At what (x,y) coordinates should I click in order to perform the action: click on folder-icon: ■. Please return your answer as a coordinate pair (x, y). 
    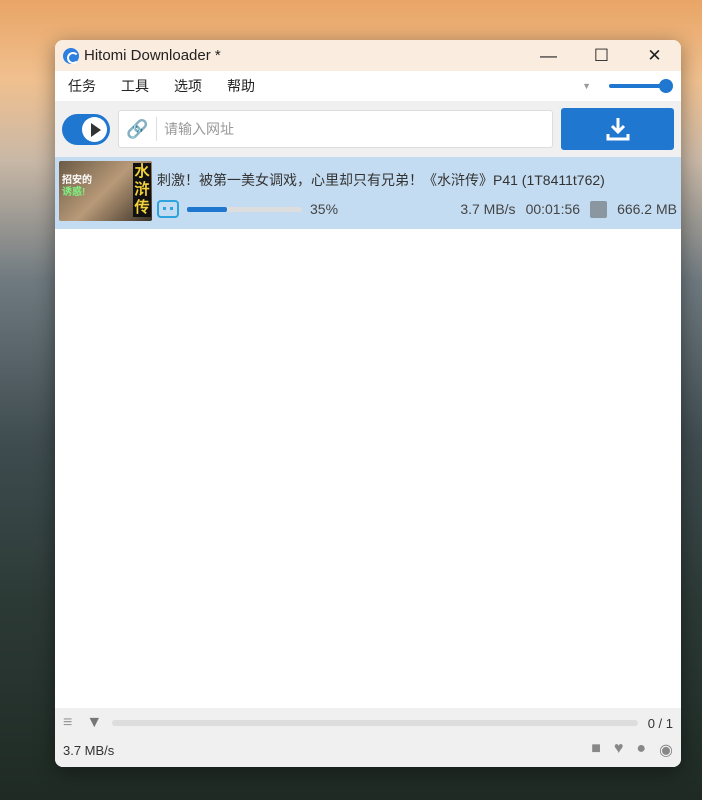
    Looking at the image, I should click on (596, 750).